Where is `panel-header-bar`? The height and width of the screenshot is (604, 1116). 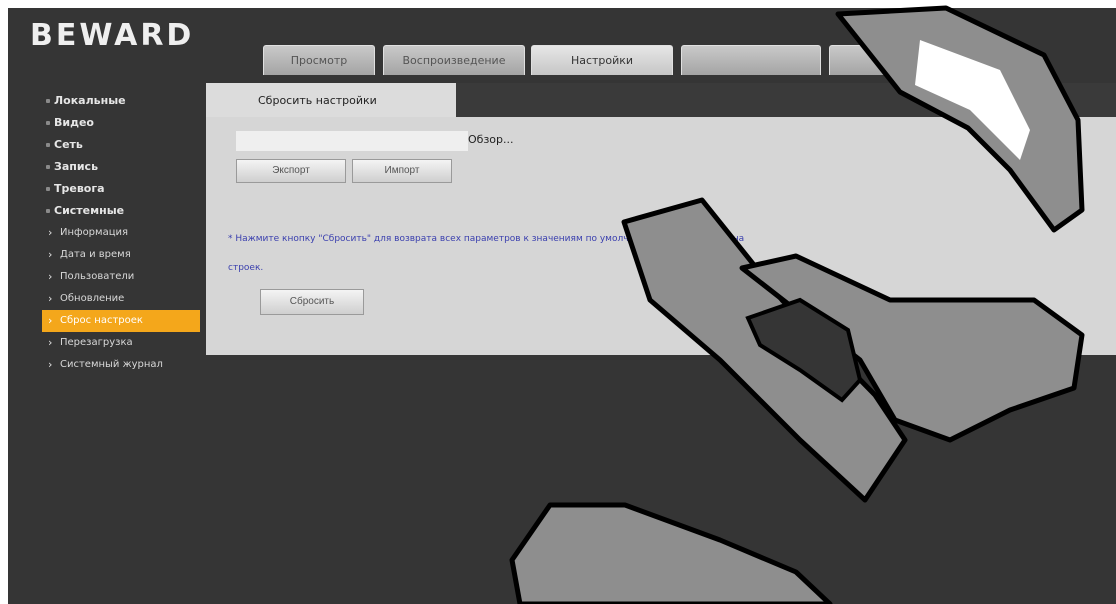
panel-header-bar is located at coordinates (786, 100).